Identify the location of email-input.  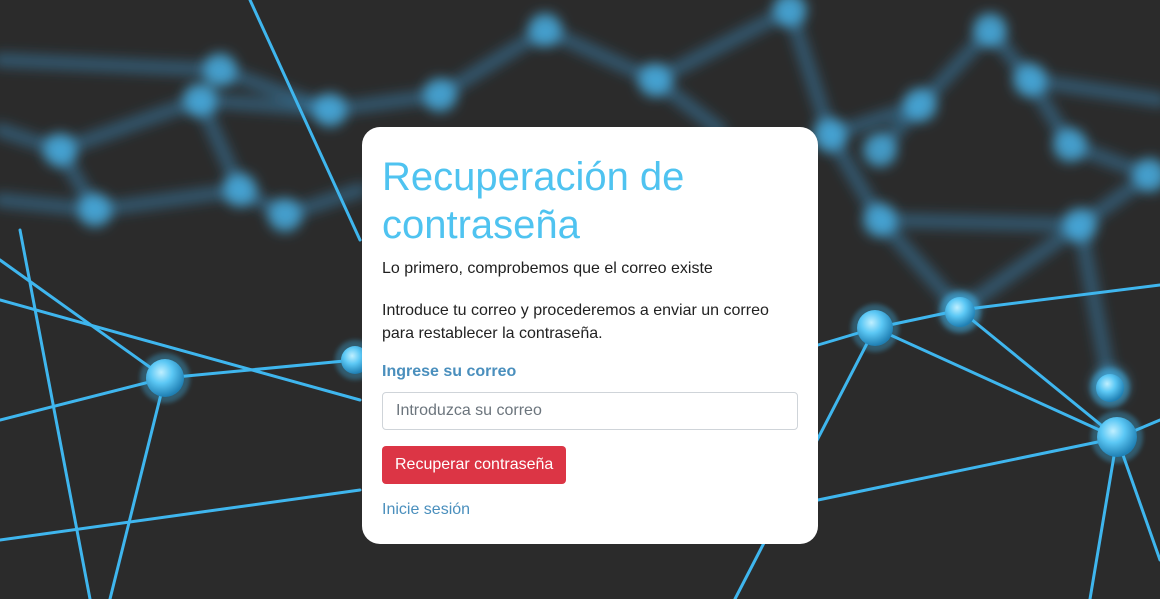
(590, 411).